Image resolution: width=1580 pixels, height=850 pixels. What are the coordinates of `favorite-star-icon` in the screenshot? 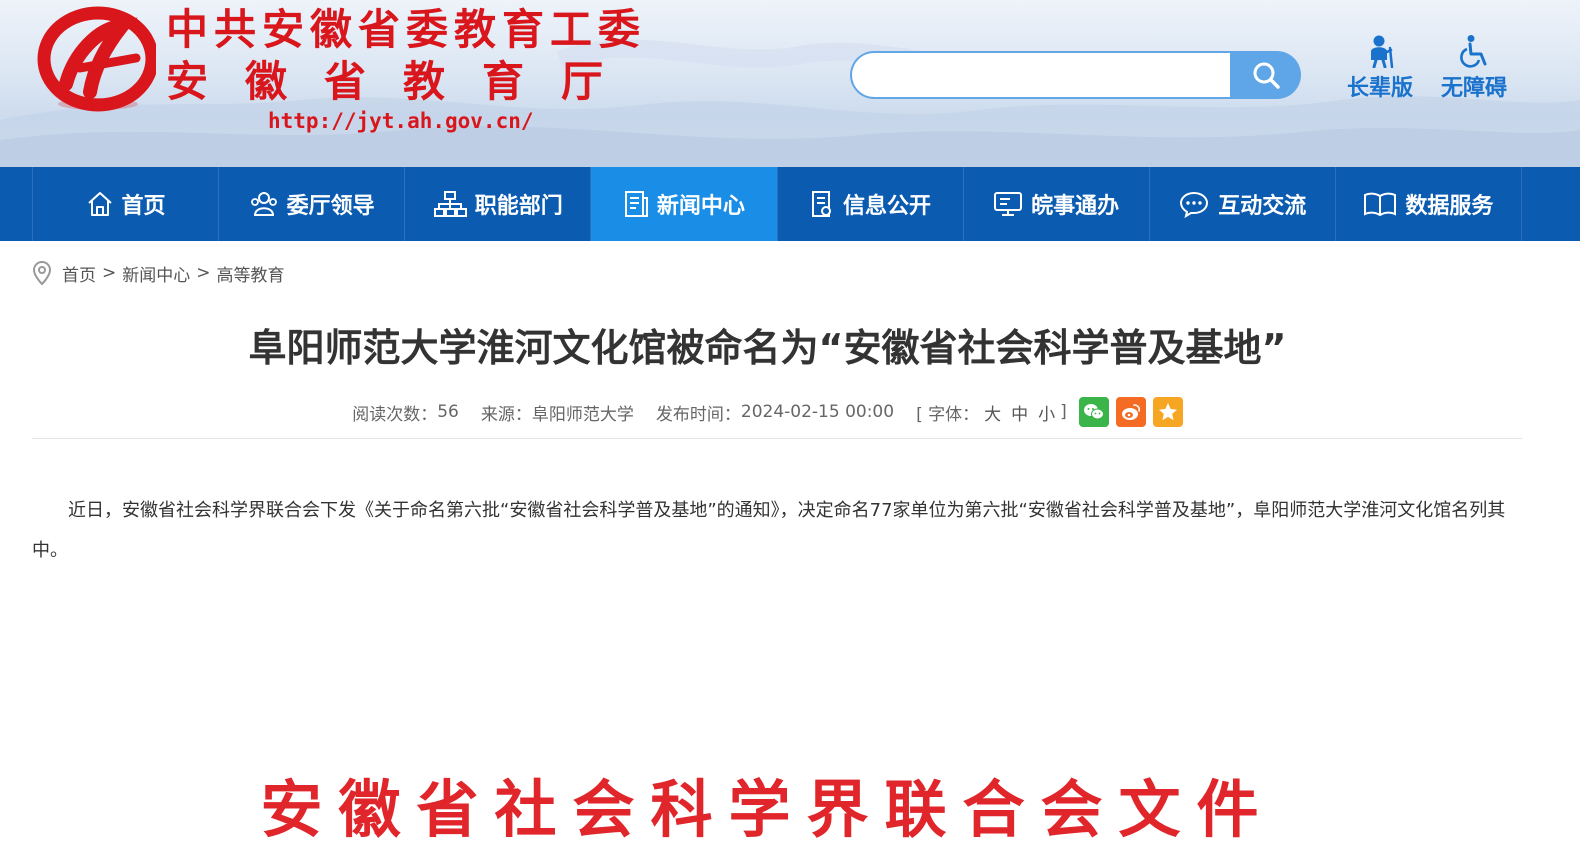 It's located at (1167, 412).